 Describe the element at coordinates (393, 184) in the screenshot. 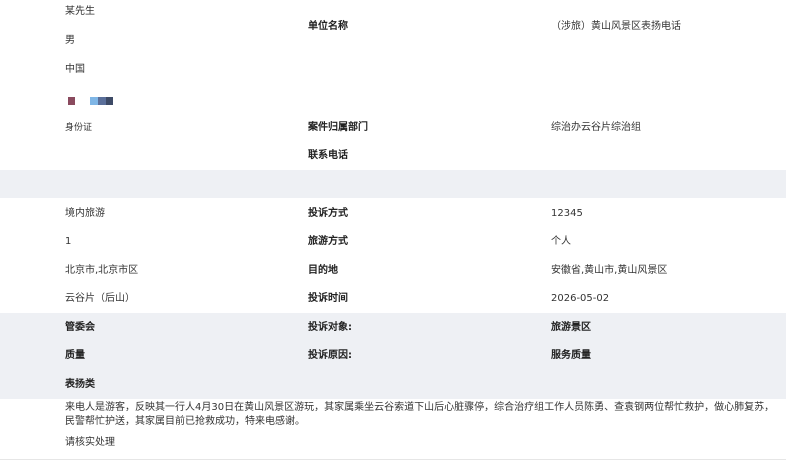

I see `section-divider-band` at that location.